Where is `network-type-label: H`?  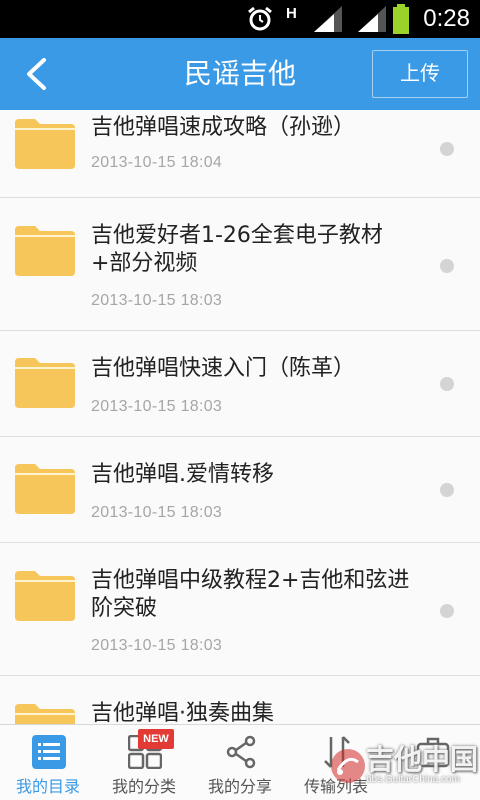 network-type-label: H is located at coordinates (291, 13).